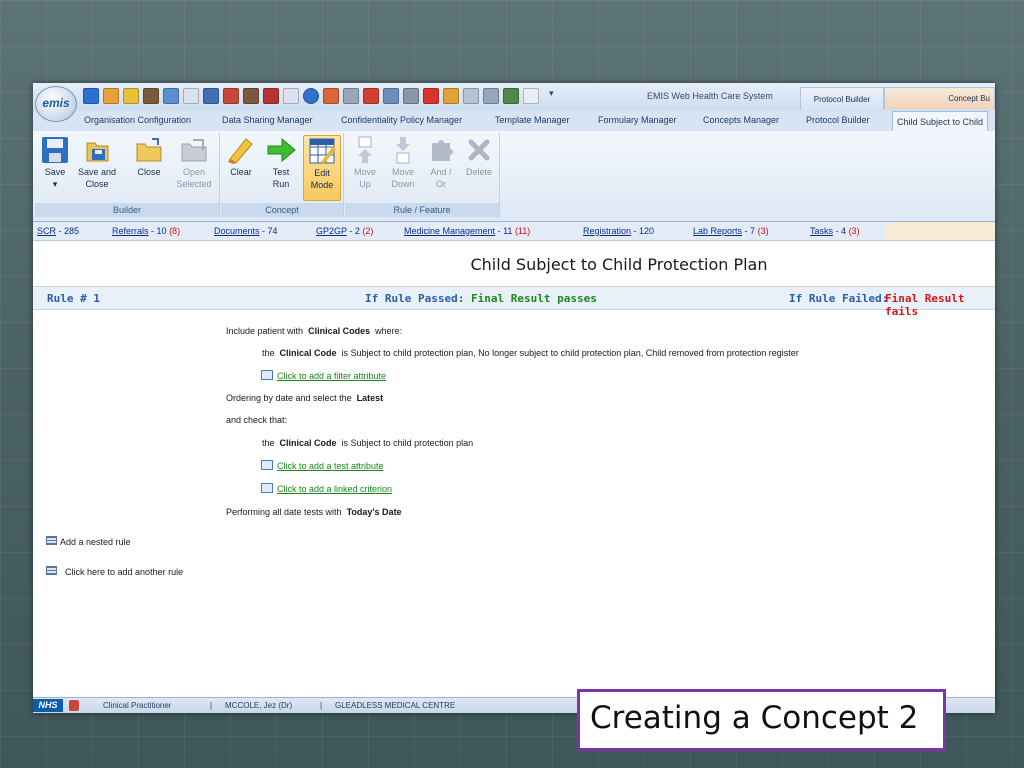 This screenshot has height=768, width=1024. Describe the element at coordinates (365, 184) in the screenshot. I see `move-up-label-2: Up` at that location.